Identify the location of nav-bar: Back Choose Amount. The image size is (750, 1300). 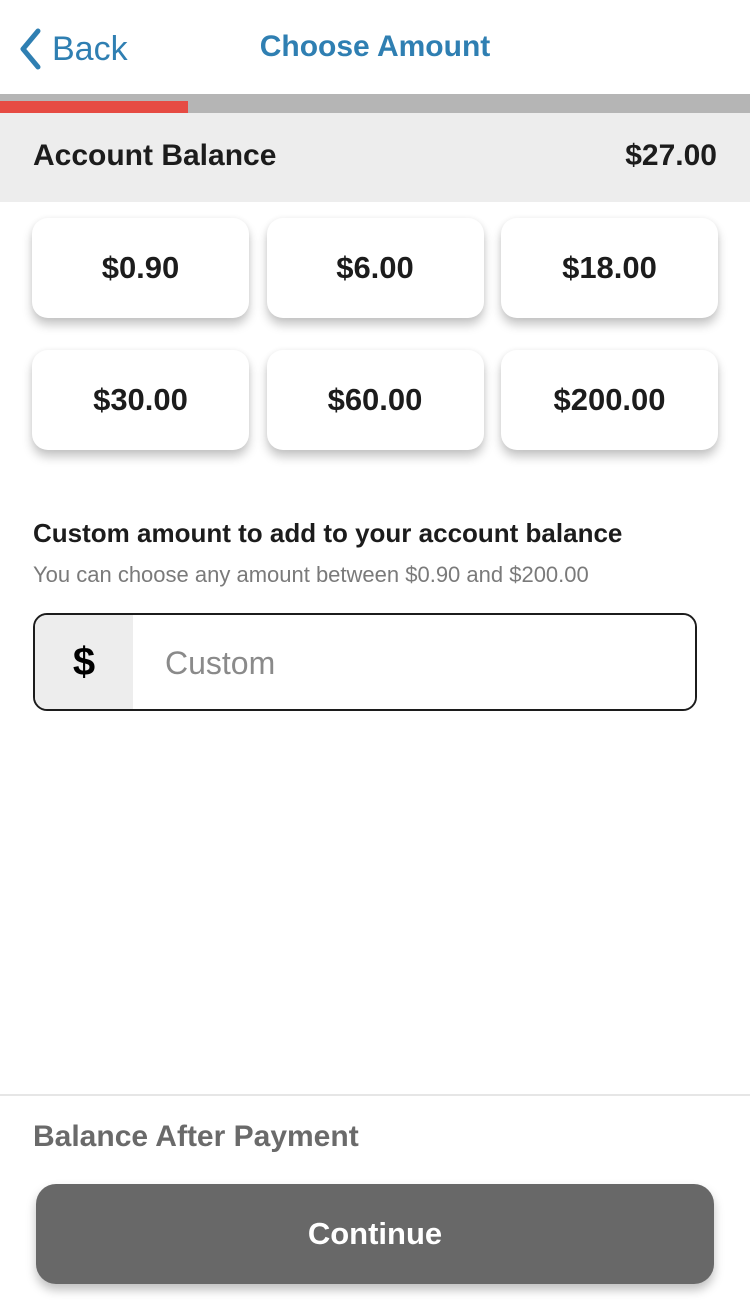
(375, 47).